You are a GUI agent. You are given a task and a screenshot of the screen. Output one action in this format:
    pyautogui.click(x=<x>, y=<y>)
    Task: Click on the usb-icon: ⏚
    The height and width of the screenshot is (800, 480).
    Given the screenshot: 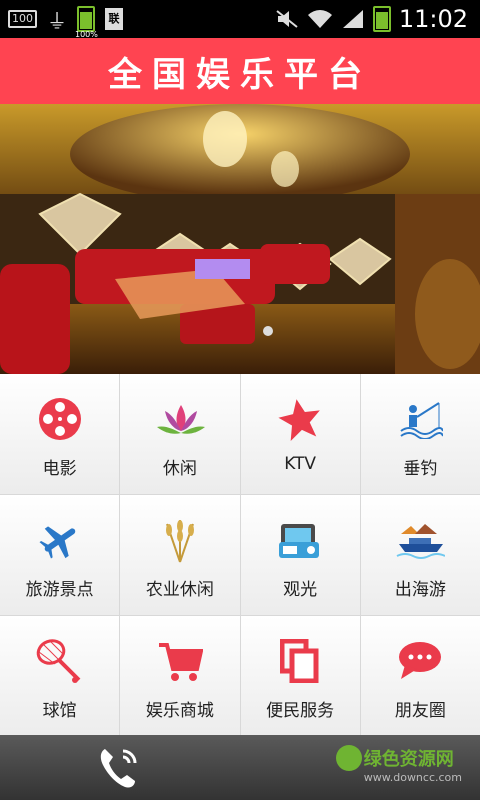 What is the action you would take?
    pyautogui.click(x=57, y=20)
    